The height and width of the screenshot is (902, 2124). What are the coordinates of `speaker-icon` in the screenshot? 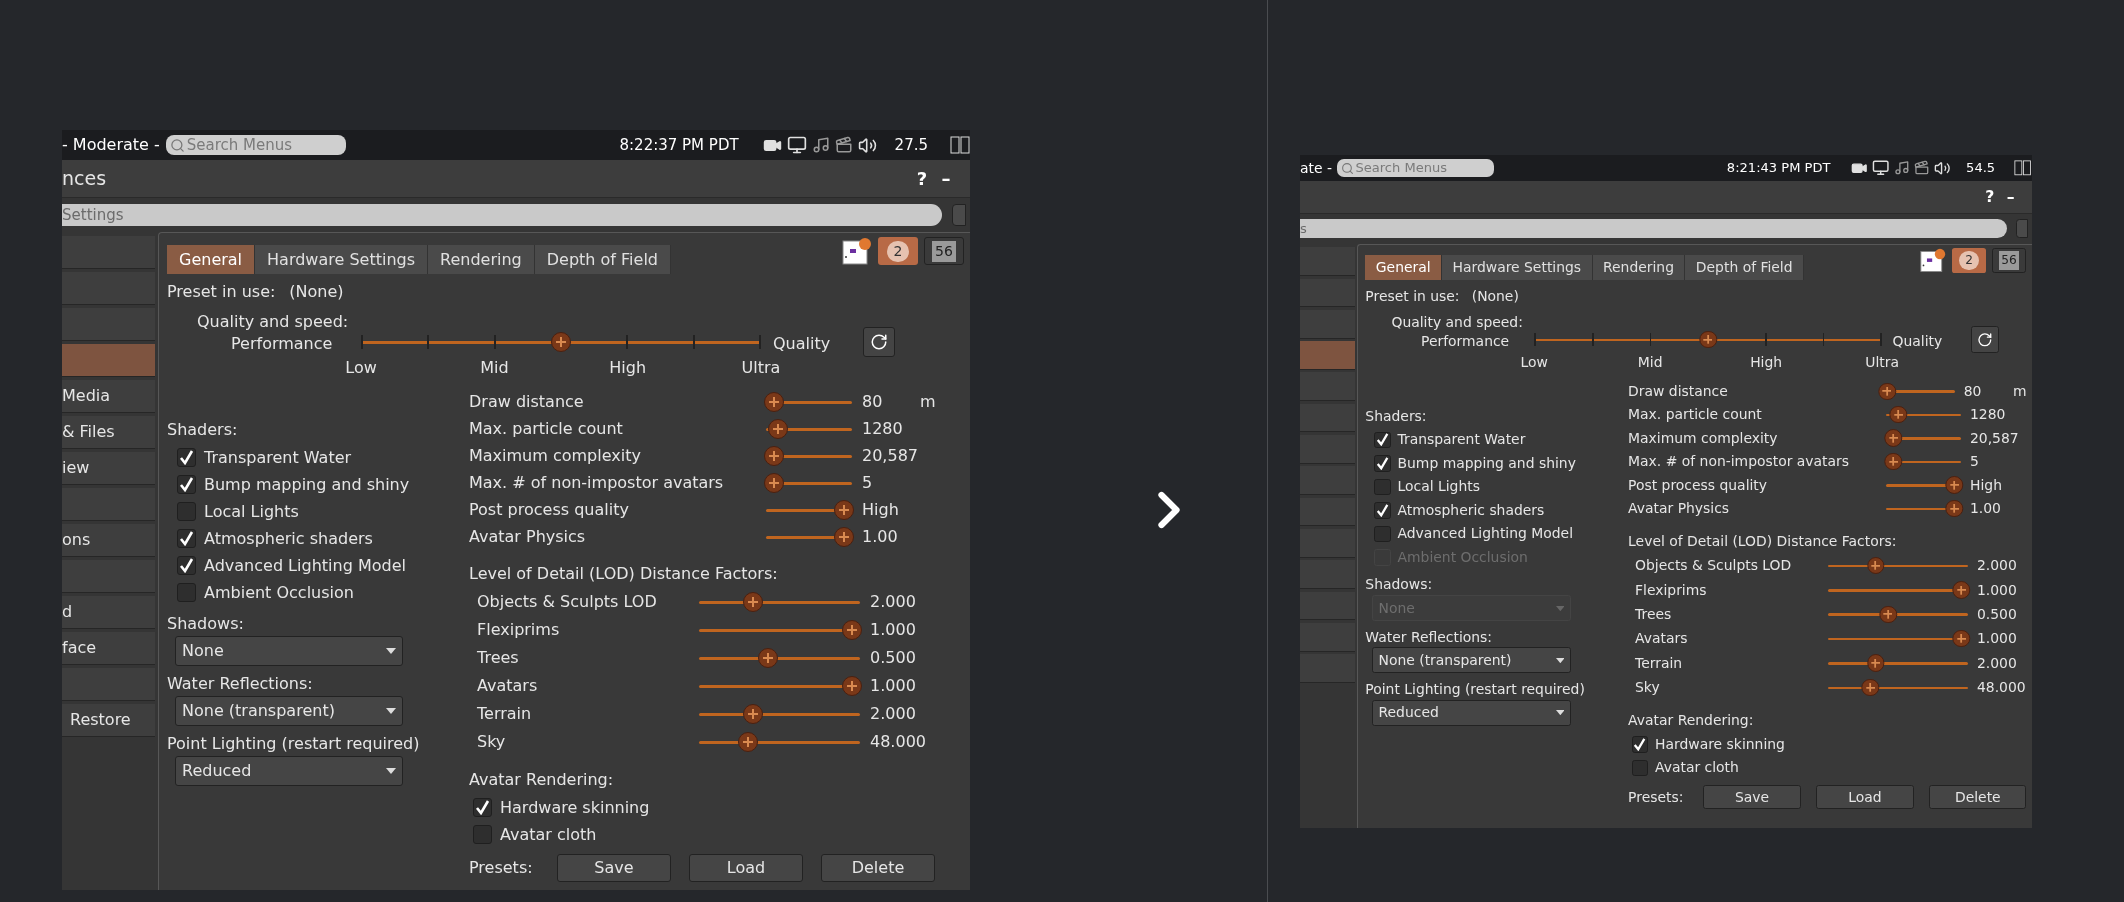 It's located at (1942, 168).